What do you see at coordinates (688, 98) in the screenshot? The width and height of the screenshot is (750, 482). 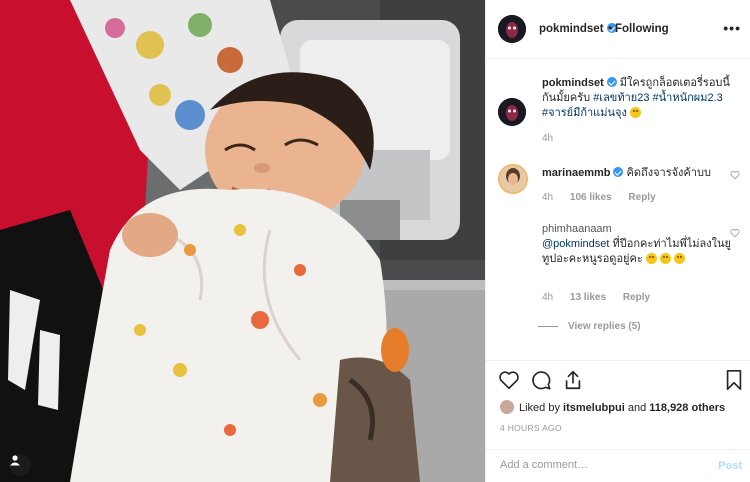 I see `hashtag: #น้ำหนักผม2.3` at bounding box center [688, 98].